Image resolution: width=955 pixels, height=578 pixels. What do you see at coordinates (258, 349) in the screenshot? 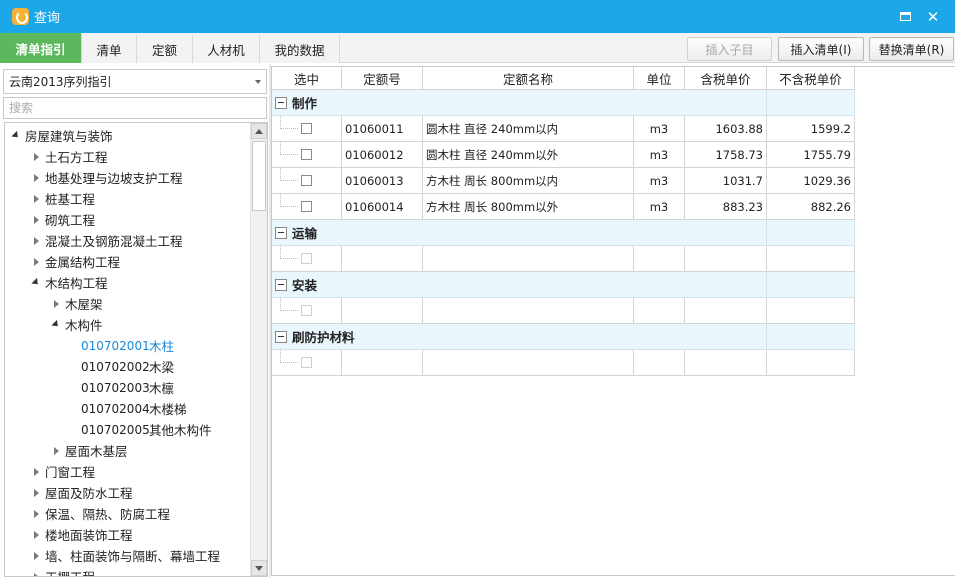
I see `tree-scrollbar` at bounding box center [258, 349].